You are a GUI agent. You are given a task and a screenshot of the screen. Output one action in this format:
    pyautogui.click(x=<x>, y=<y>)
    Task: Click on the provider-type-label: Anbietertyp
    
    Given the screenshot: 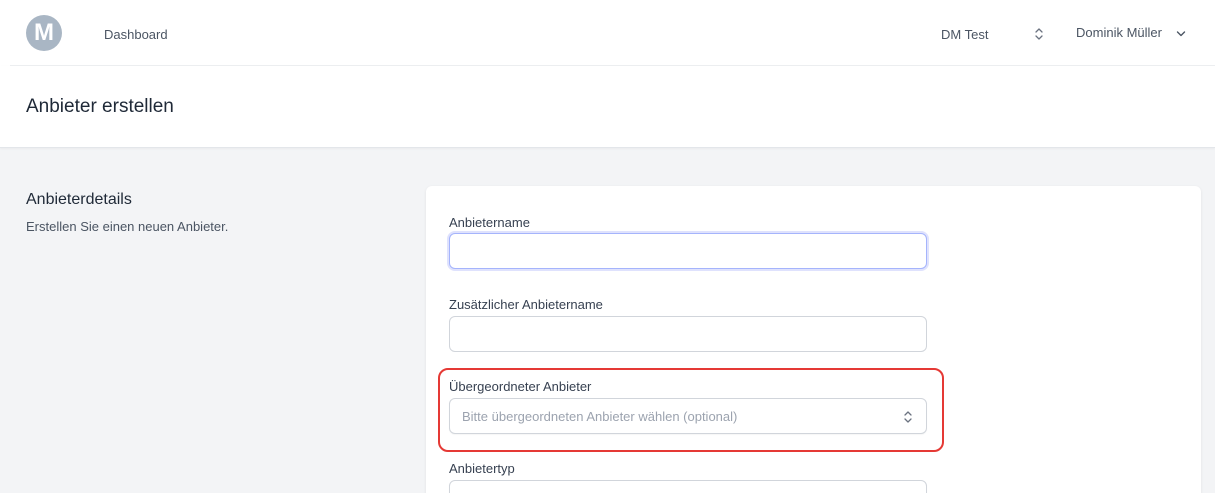 What is the action you would take?
    pyautogui.click(x=482, y=468)
    